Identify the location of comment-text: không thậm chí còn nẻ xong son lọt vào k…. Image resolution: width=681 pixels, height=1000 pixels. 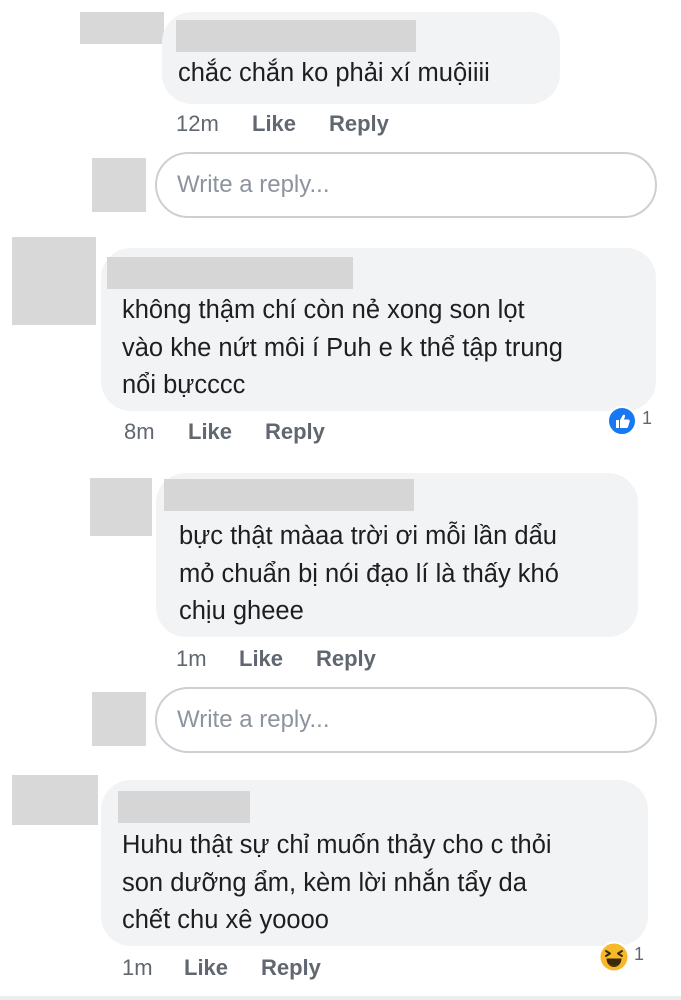
(342, 347).